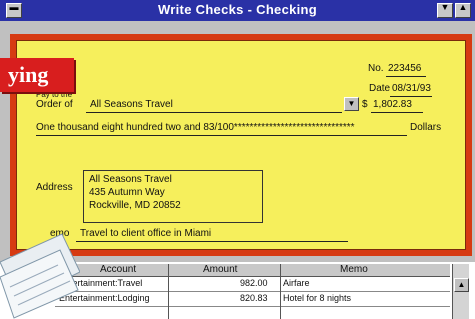  Describe the element at coordinates (392, 104) in the screenshot. I see `amount-field: 1,802.83` at that location.